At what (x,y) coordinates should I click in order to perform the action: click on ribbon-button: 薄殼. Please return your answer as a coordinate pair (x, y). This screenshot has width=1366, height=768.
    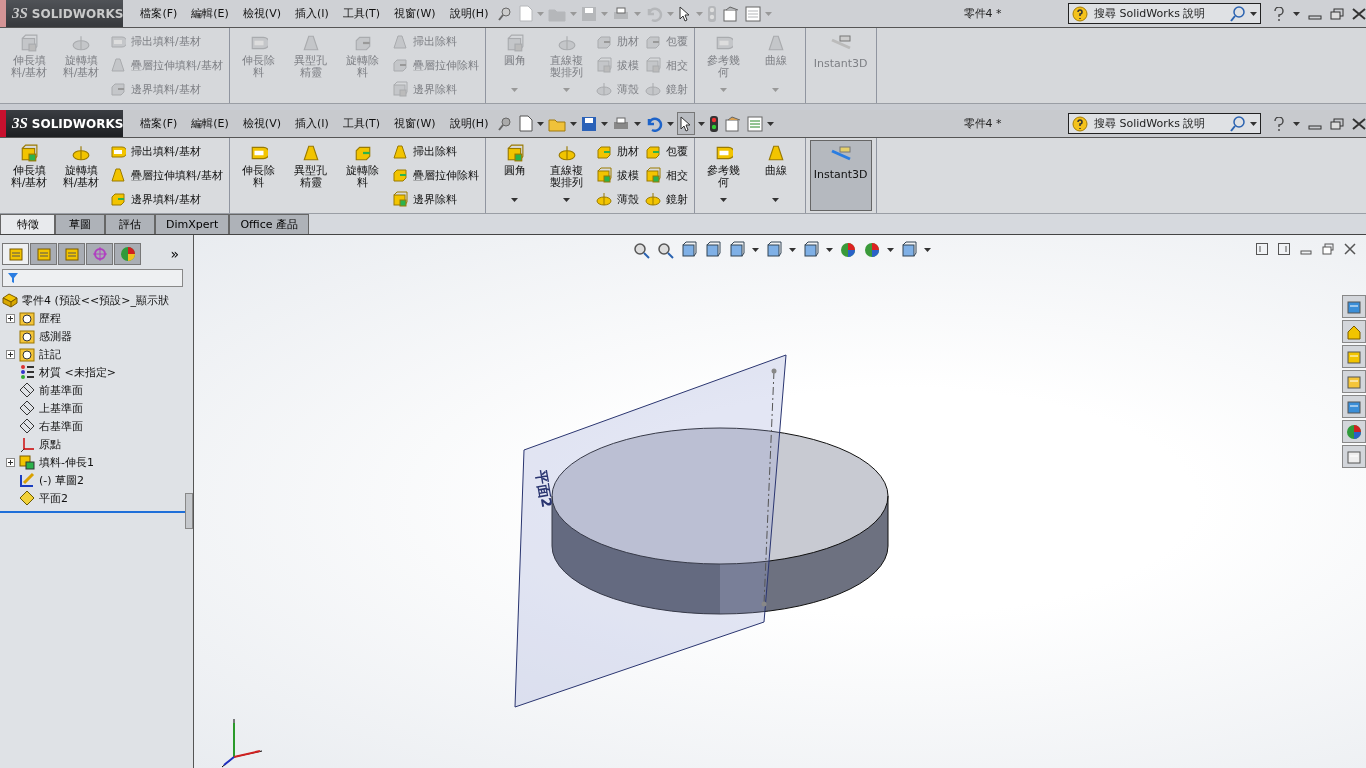
    Looking at the image, I should click on (617, 199).